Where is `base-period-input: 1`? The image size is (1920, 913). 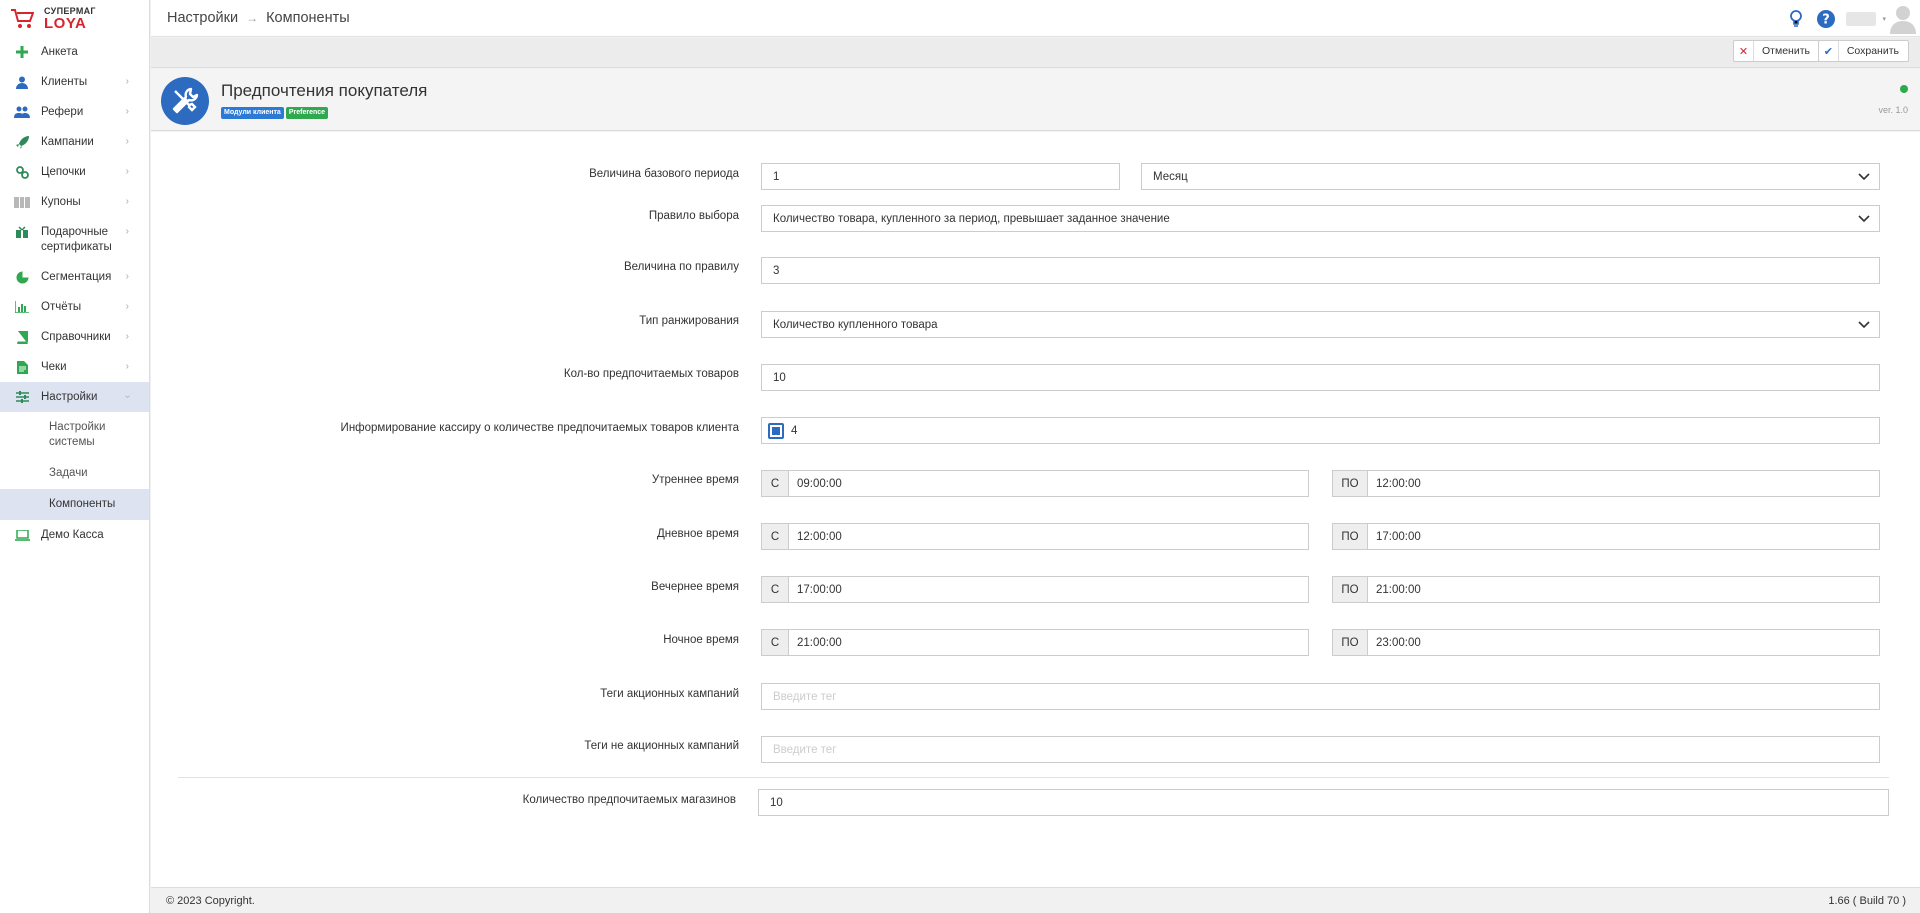
base-period-input: 1 is located at coordinates (940, 176).